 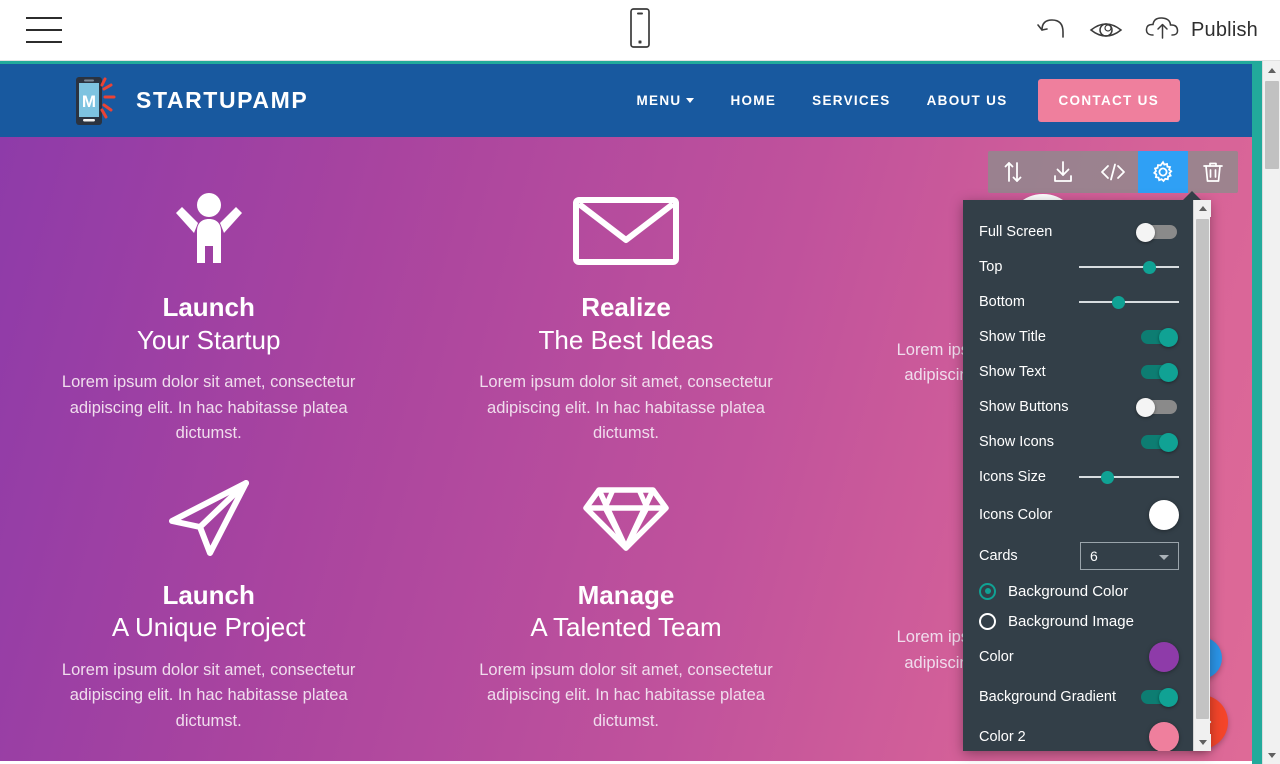 What do you see at coordinates (1024, 406) in the screenshot?
I see `setting-label: Show Buttons` at bounding box center [1024, 406].